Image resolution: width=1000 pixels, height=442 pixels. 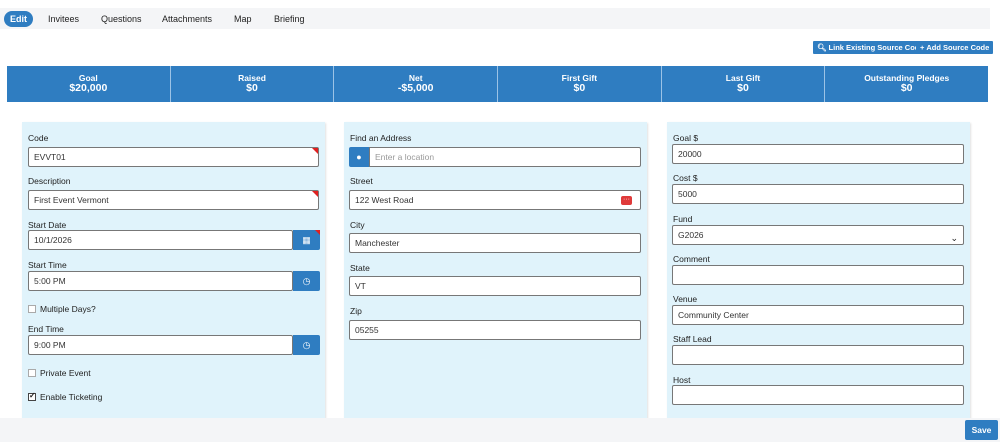 What do you see at coordinates (47, 265) in the screenshot?
I see `start-time-label: Start Time` at bounding box center [47, 265].